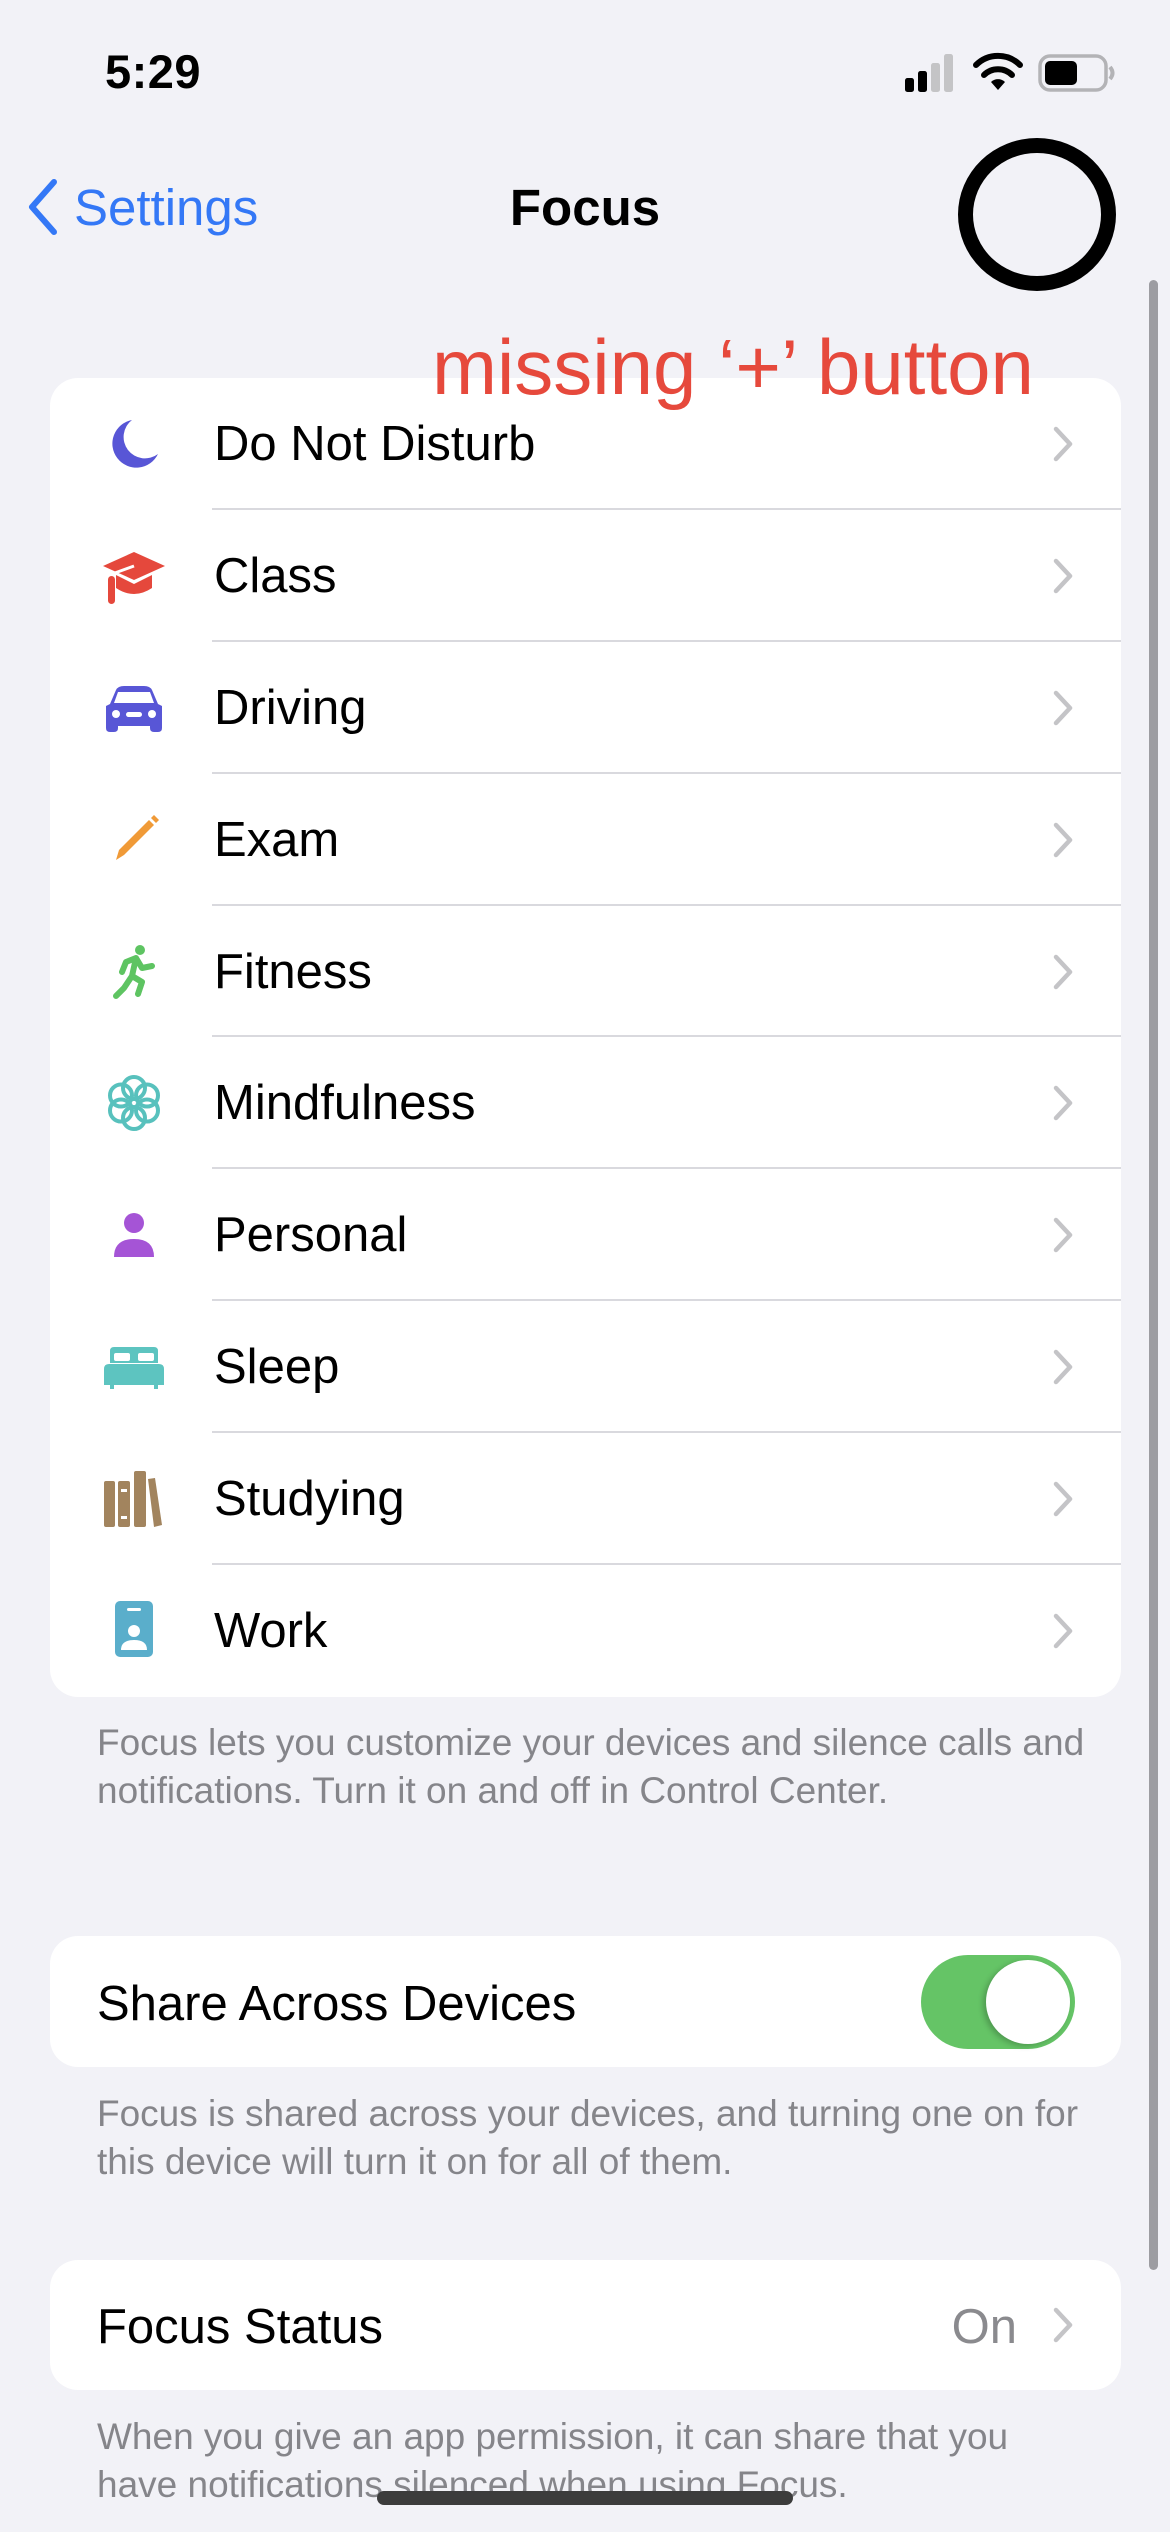 The height and width of the screenshot is (2532, 1170). Describe the element at coordinates (134, 840) in the screenshot. I see `pencil-icon` at that location.